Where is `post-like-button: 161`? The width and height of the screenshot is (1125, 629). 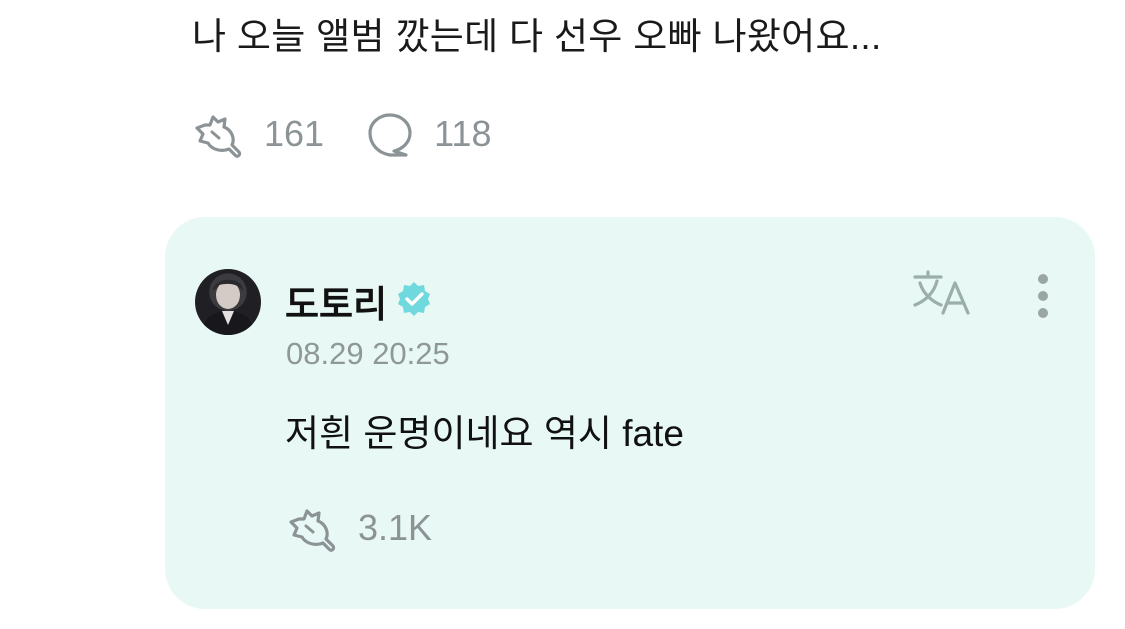 post-like-button: 161 is located at coordinates (258, 134).